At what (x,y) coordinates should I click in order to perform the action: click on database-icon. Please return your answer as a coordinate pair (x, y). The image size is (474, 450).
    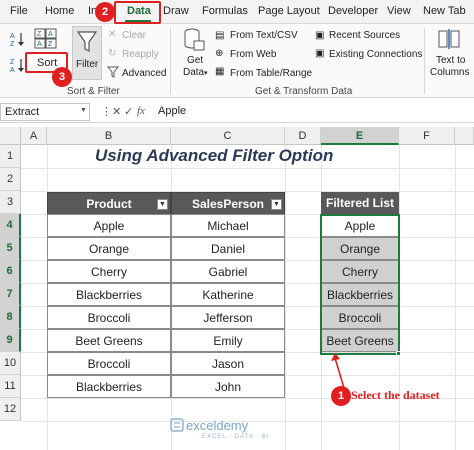
    Looking at the image, I should click on (194, 40).